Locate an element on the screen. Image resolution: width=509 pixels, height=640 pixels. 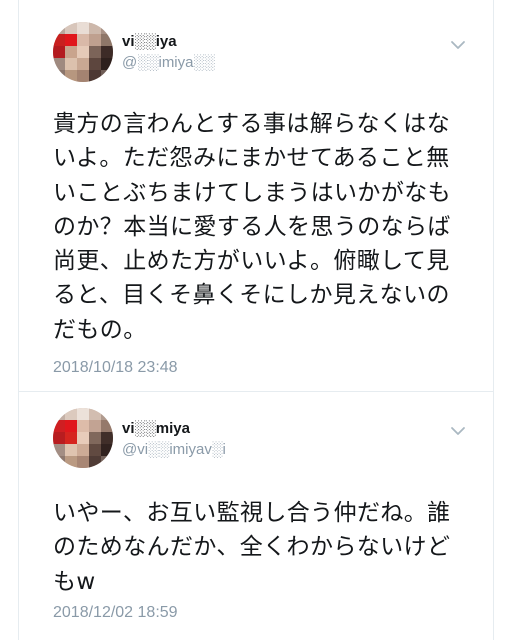
display-name: vi░░iya is located at coordinates (149, 41).